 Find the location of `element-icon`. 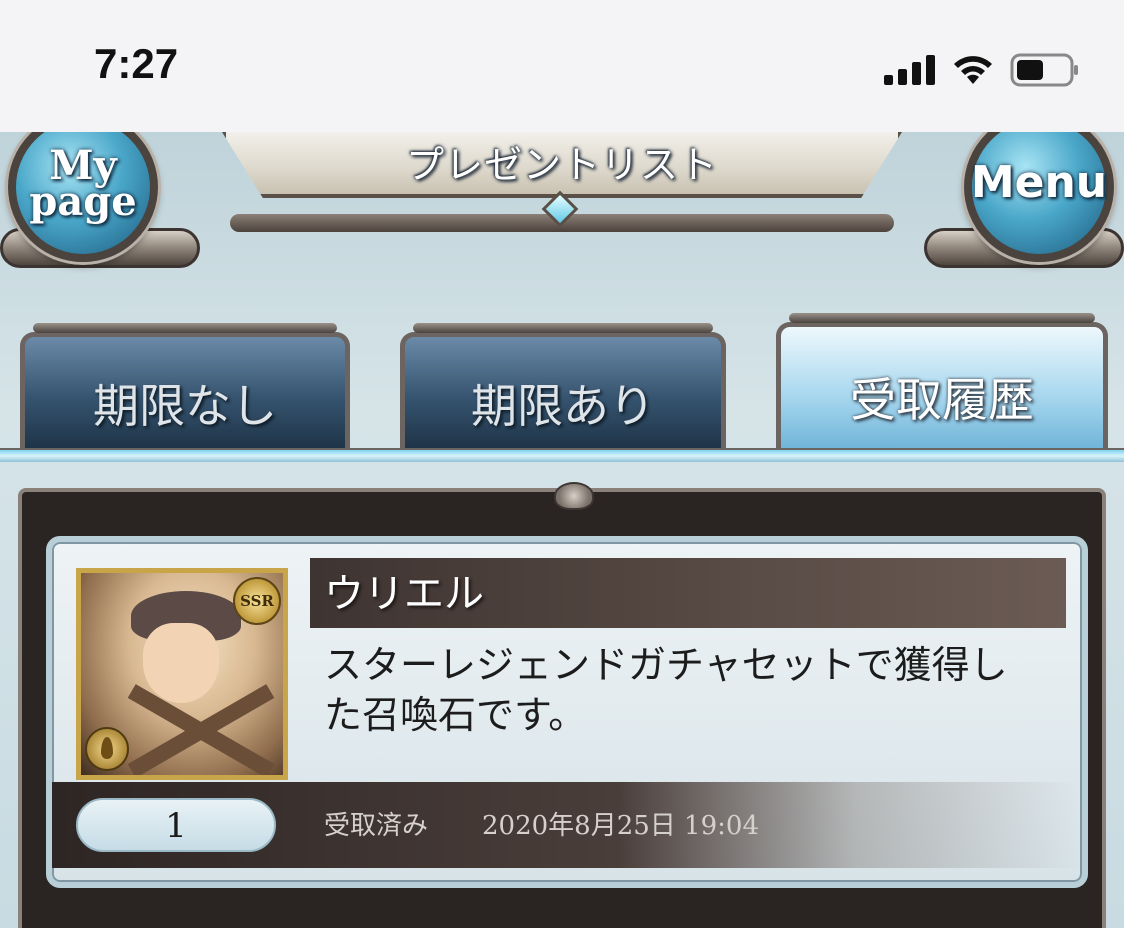

element-icon is located at coordinates (107, 749).